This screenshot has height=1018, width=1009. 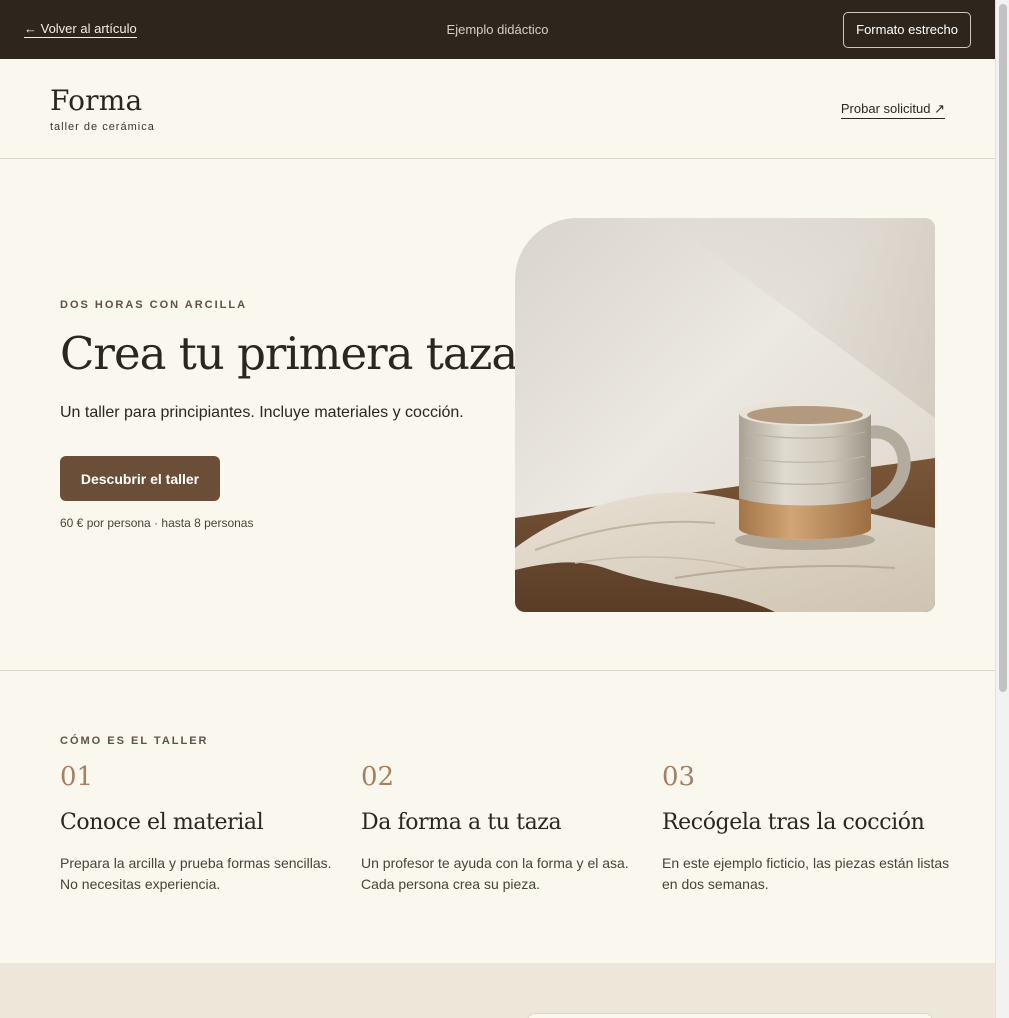 What do you see at coordinates (378, 777) in the screenshot?
I see `step-number: 02` at bounding box center [378, 777].